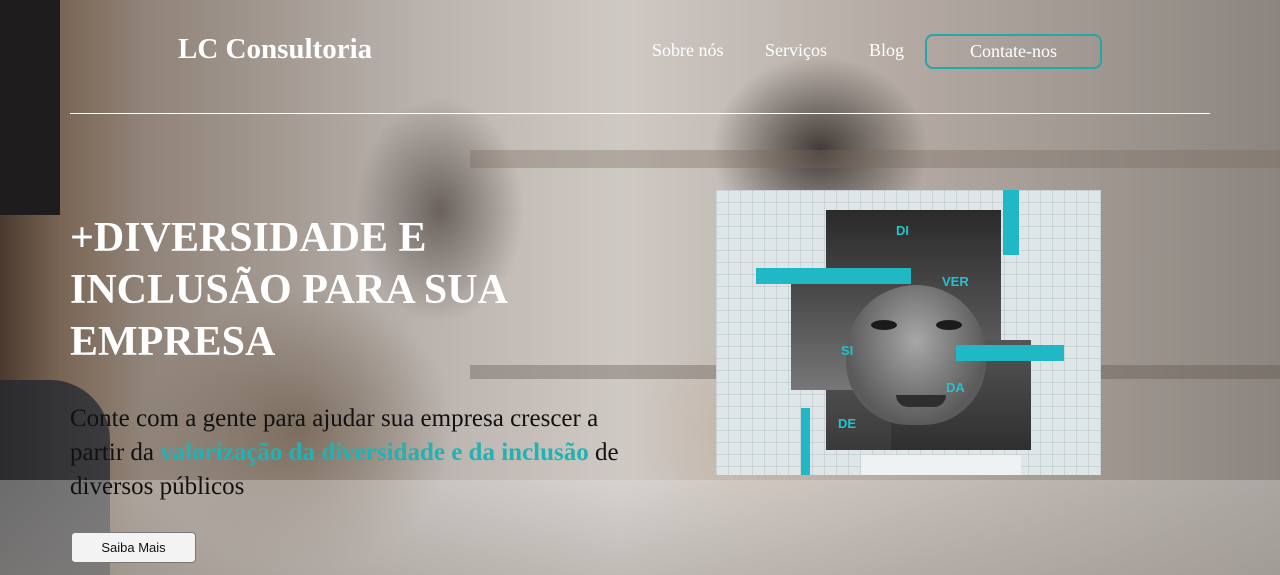 This screenshot has width=1280, height=575. What do you see at coordinates (133, 547) in the screenshot?
I see `saiba-mais-button: Saiba Mais` at bounding box center [133, 547].